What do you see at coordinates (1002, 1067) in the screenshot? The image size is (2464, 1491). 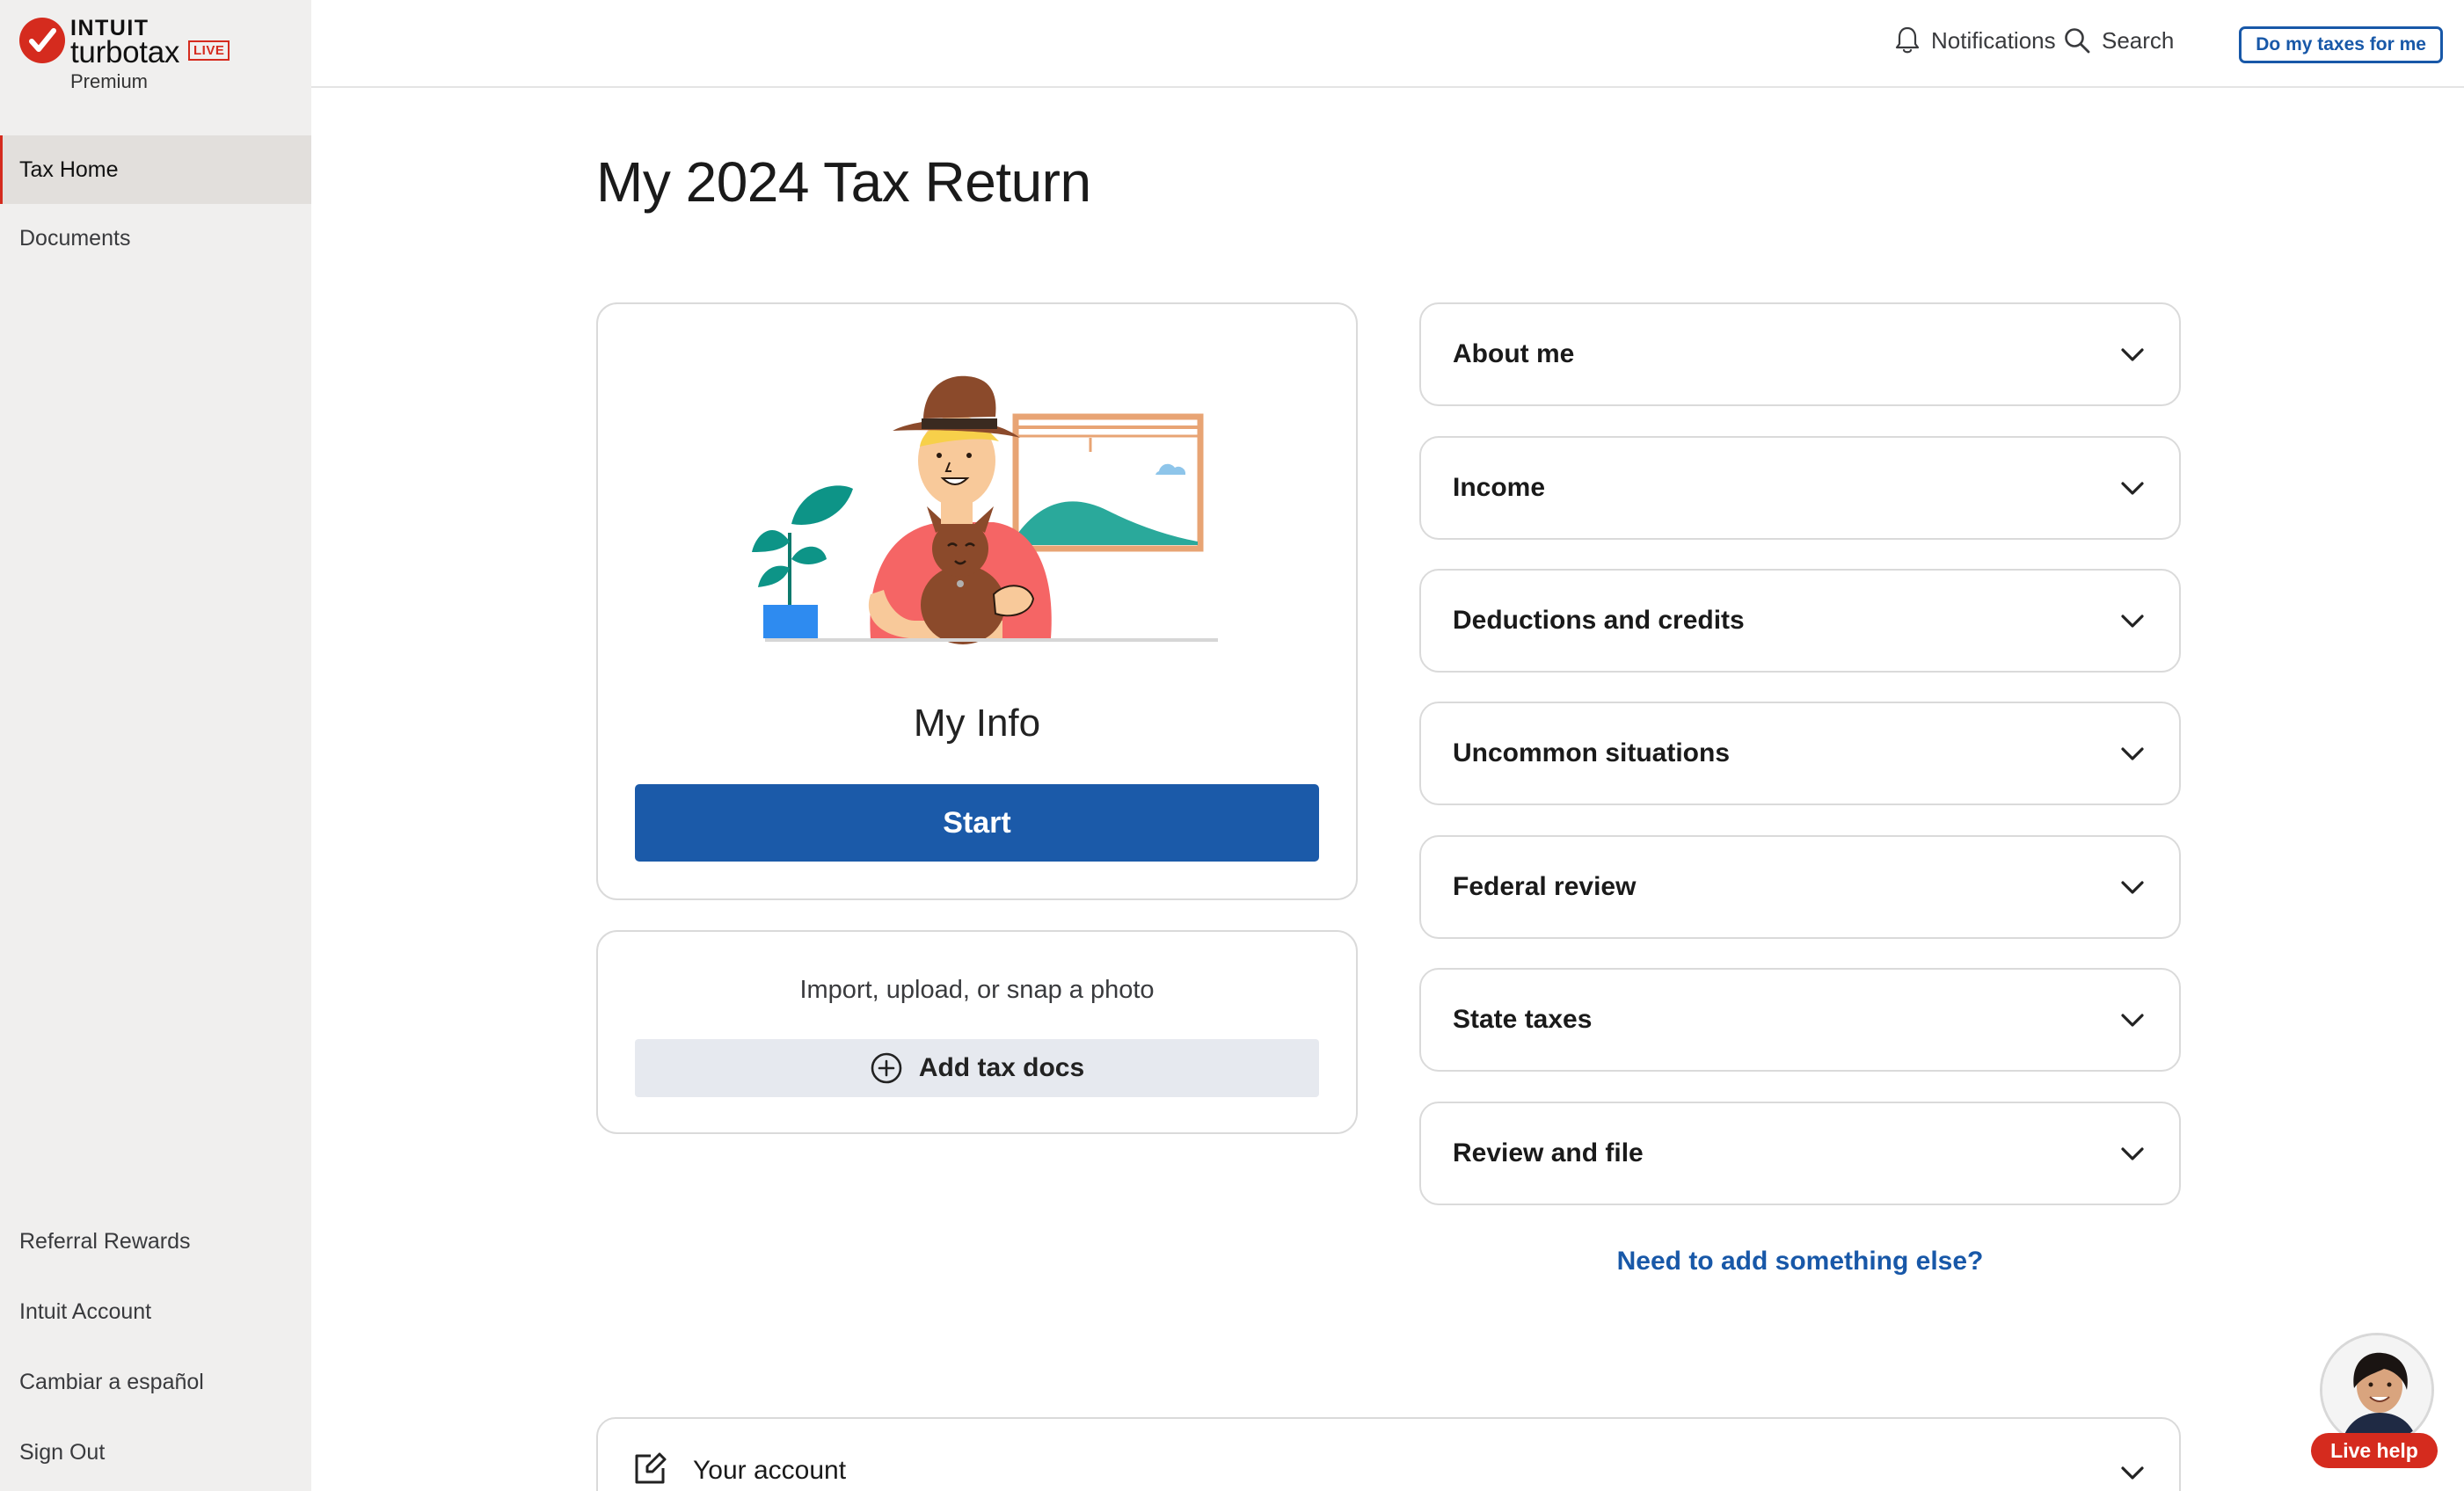 I see `add-tax-docs-label: Add tax docs` at bounding box center [1002, 1067].